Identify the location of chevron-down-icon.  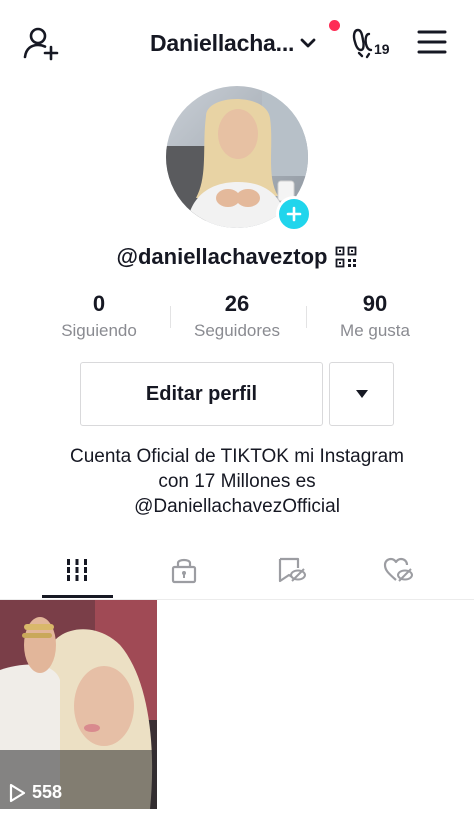
(308, 43).